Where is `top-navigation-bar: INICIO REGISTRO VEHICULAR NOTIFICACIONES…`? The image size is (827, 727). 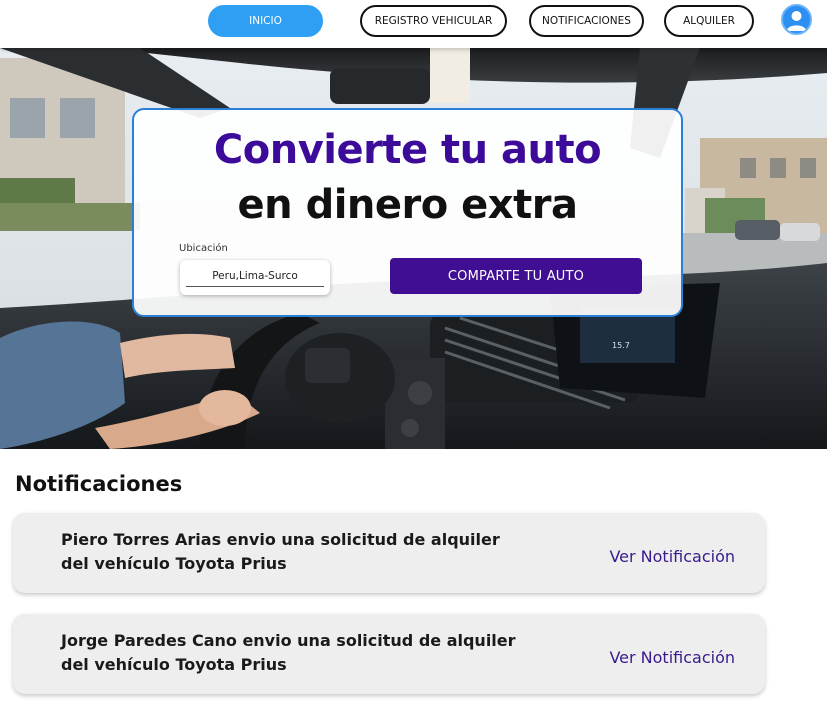
top-navigation-bar: INICIO REGISTRO VEHICULAR NOTIFICACIONES… is located at coordinates (413, 24).